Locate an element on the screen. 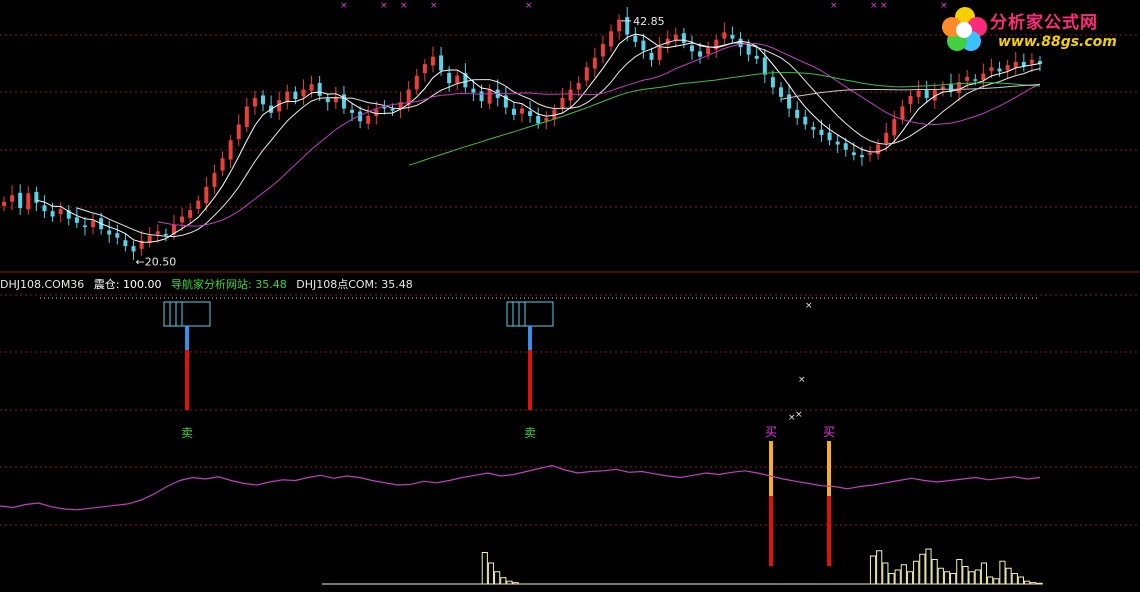  buy-bar-yellow is located at coordinates (771, 468).